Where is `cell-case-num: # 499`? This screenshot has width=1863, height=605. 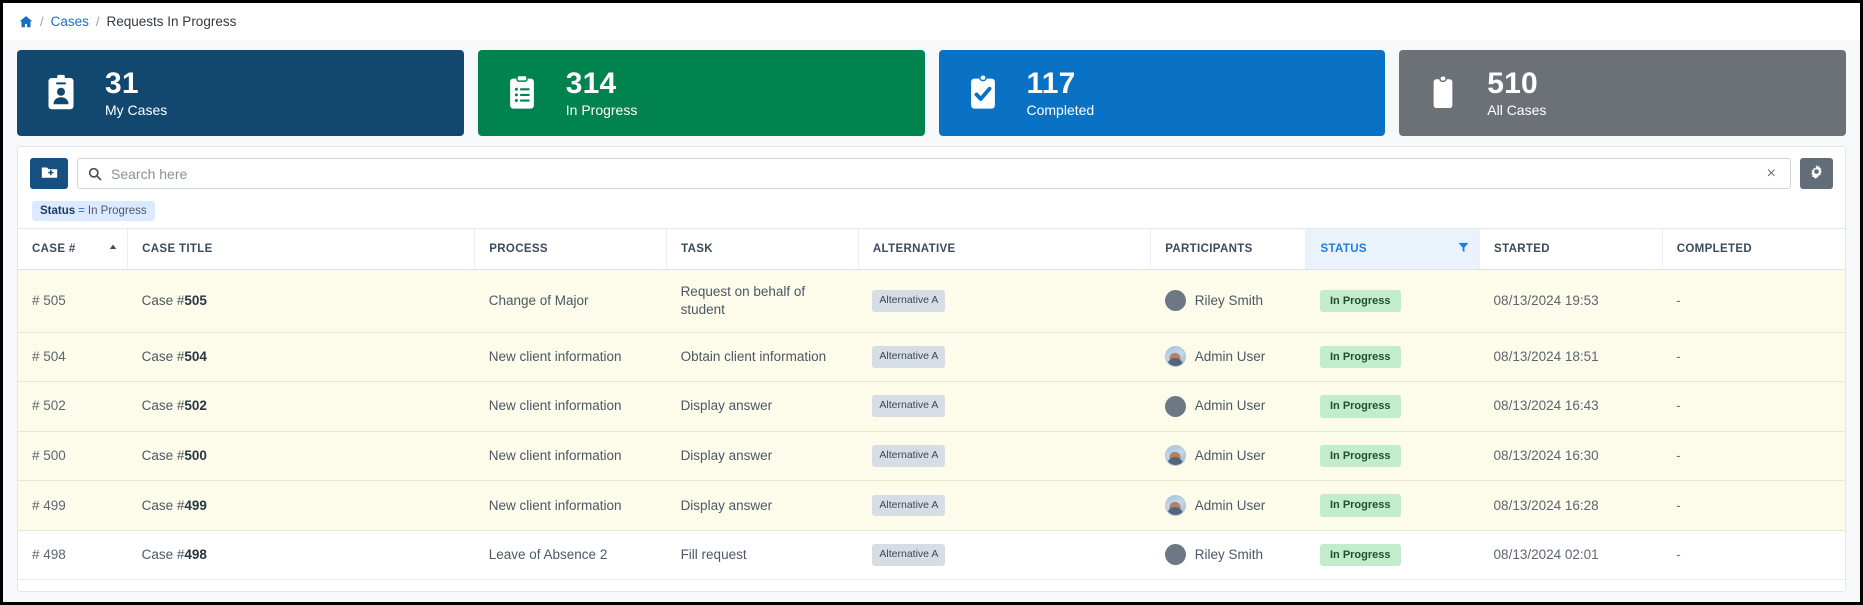 cell-case-num: # 499 is located at coordinates (73, 505).